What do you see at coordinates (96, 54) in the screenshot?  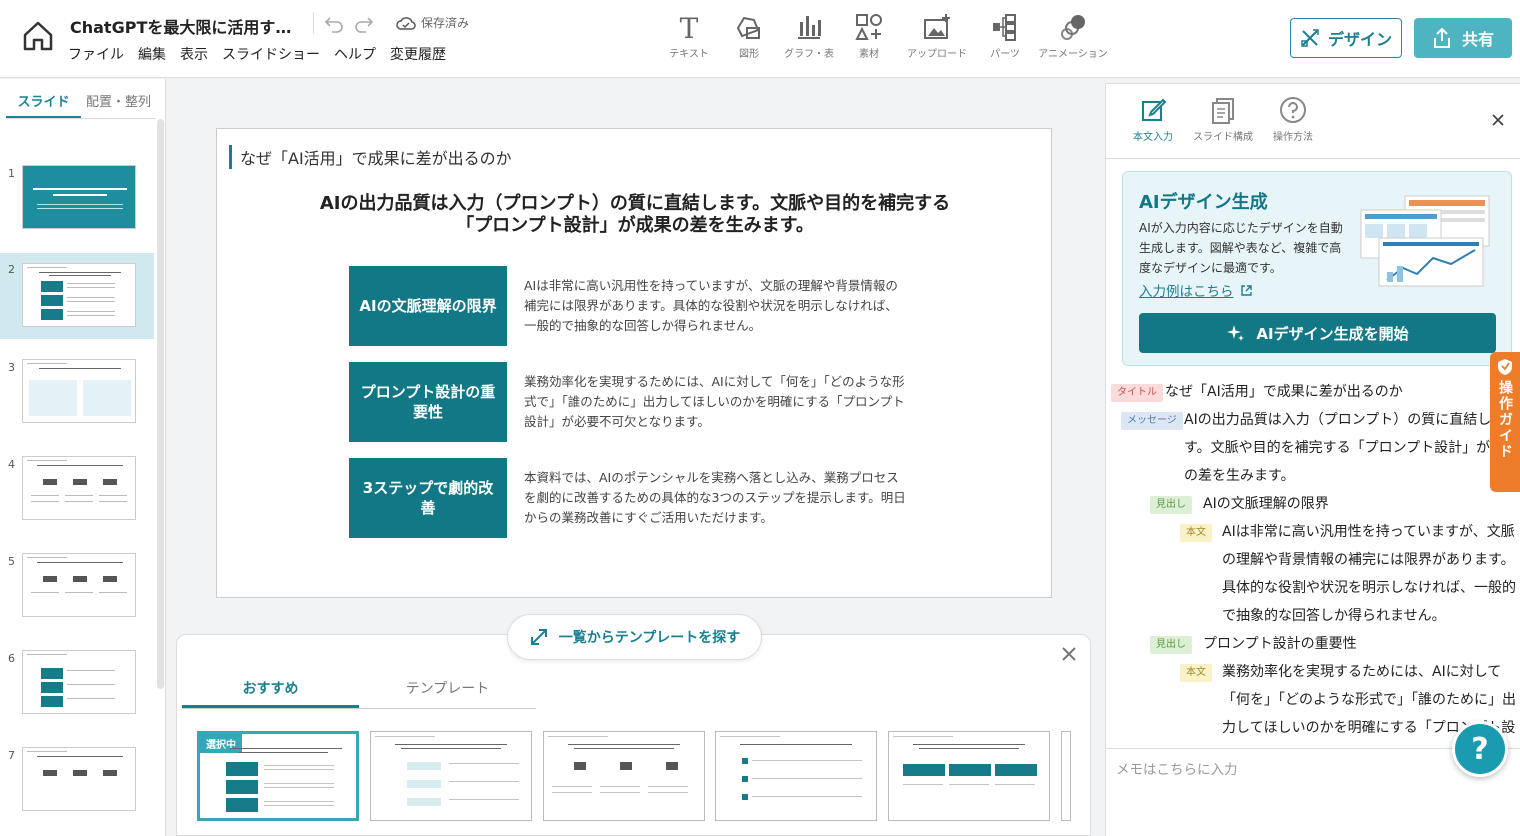 I see `menu-file: ファイル` at bounding box center [96, 54].